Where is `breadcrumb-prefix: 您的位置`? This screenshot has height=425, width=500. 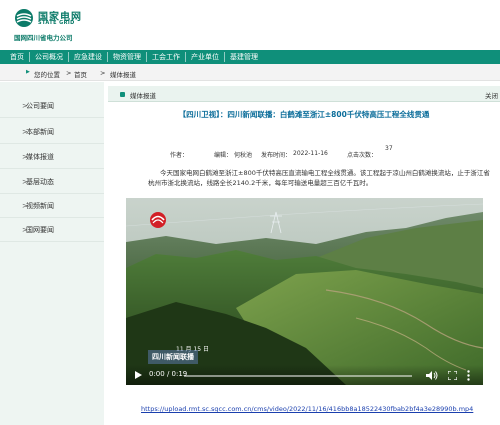
breadcrumb-prefix: 您的位置 is located at coordinates (47, 75).